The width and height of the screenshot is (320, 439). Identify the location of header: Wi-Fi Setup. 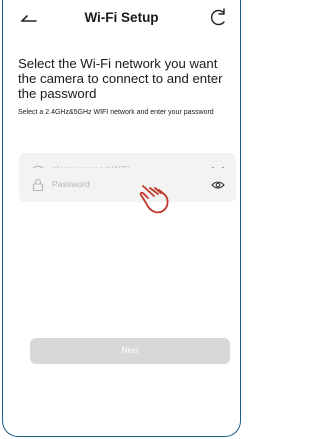
(121, 21).